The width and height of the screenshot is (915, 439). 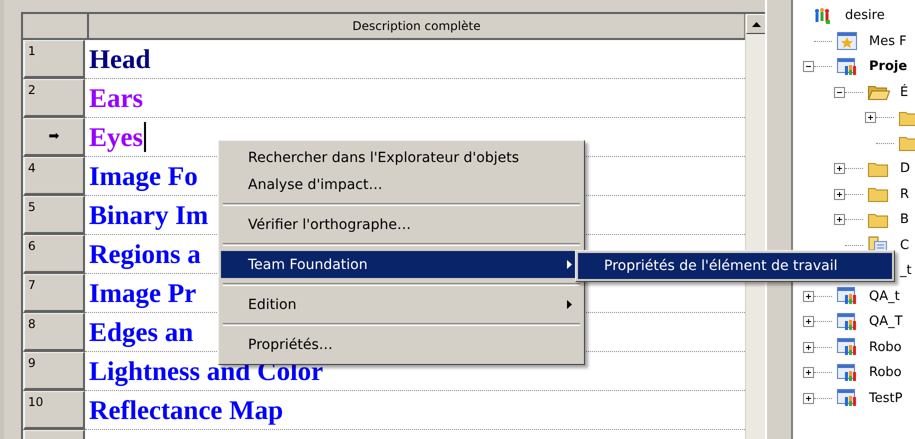 I want to click on tree-item: QA_t, so click(x=884, y=296).